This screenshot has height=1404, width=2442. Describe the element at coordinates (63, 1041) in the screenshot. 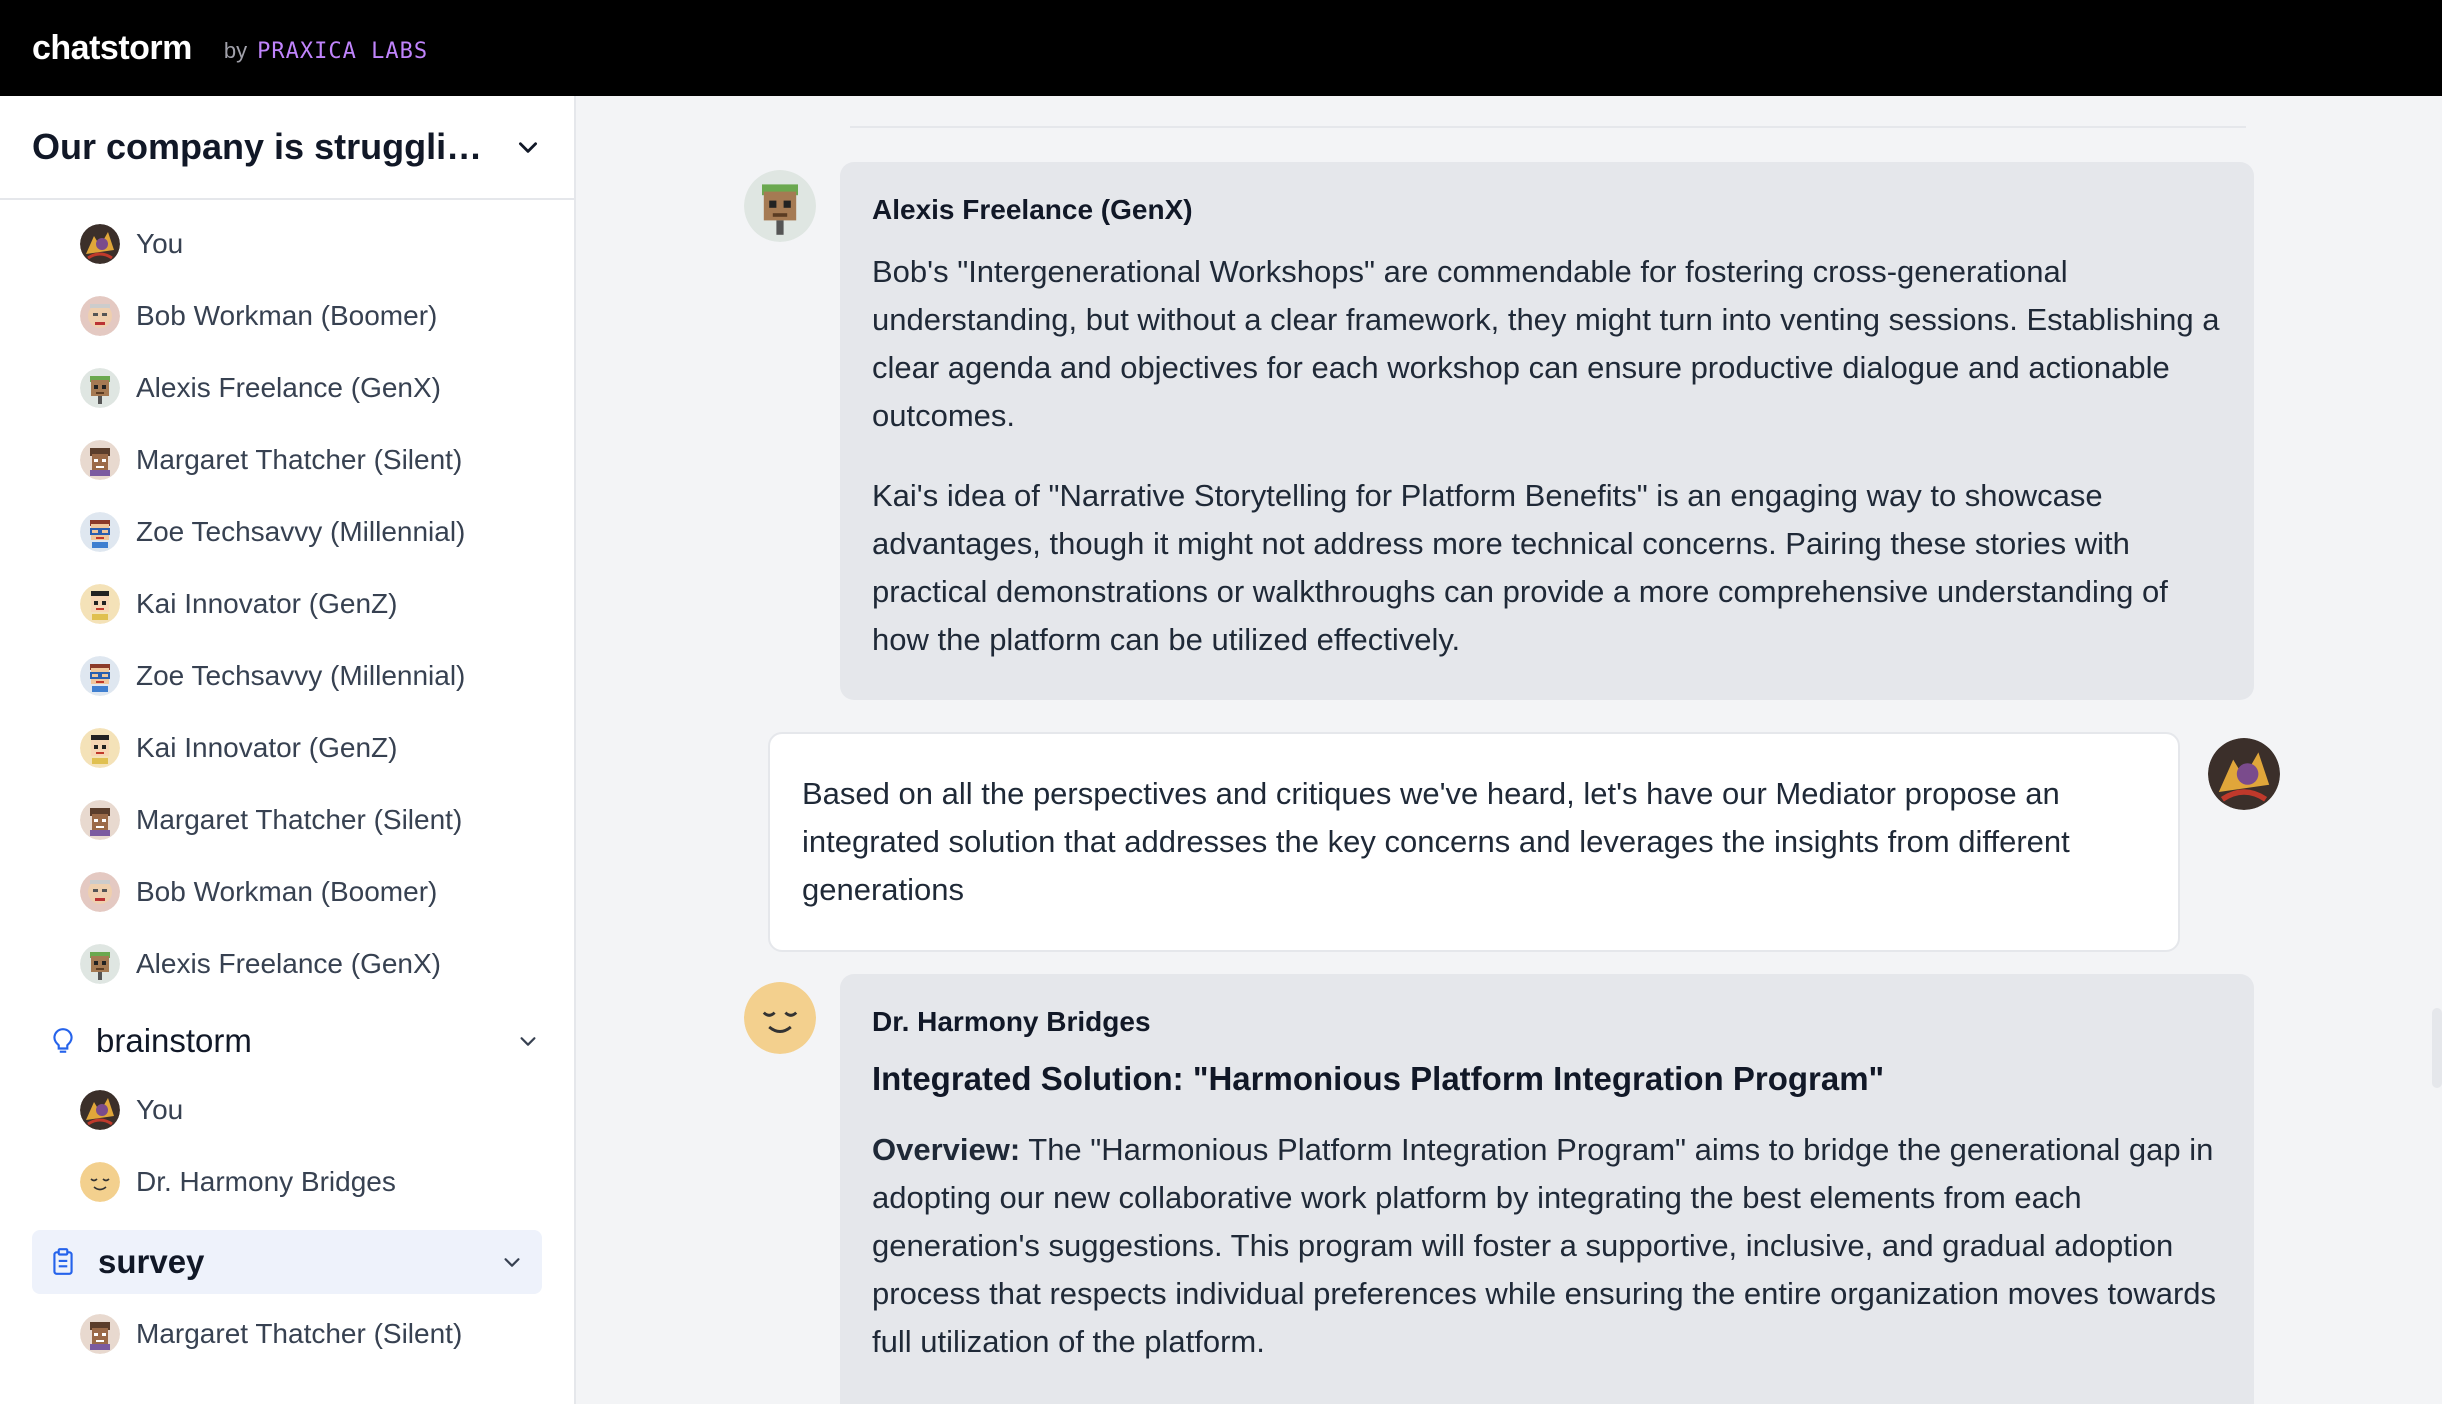

I see `lightbulb-icon` at that location.